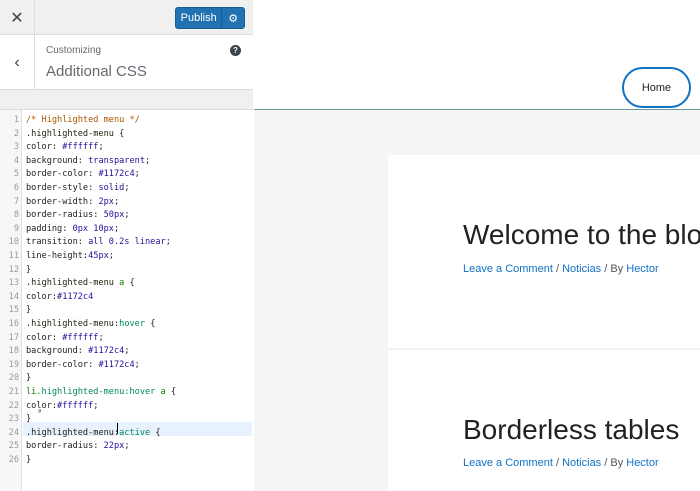  What do you see at coordinates (98, 256) in the screenshot?
I see `code-token: 45px` at bounding box center [98, 256].